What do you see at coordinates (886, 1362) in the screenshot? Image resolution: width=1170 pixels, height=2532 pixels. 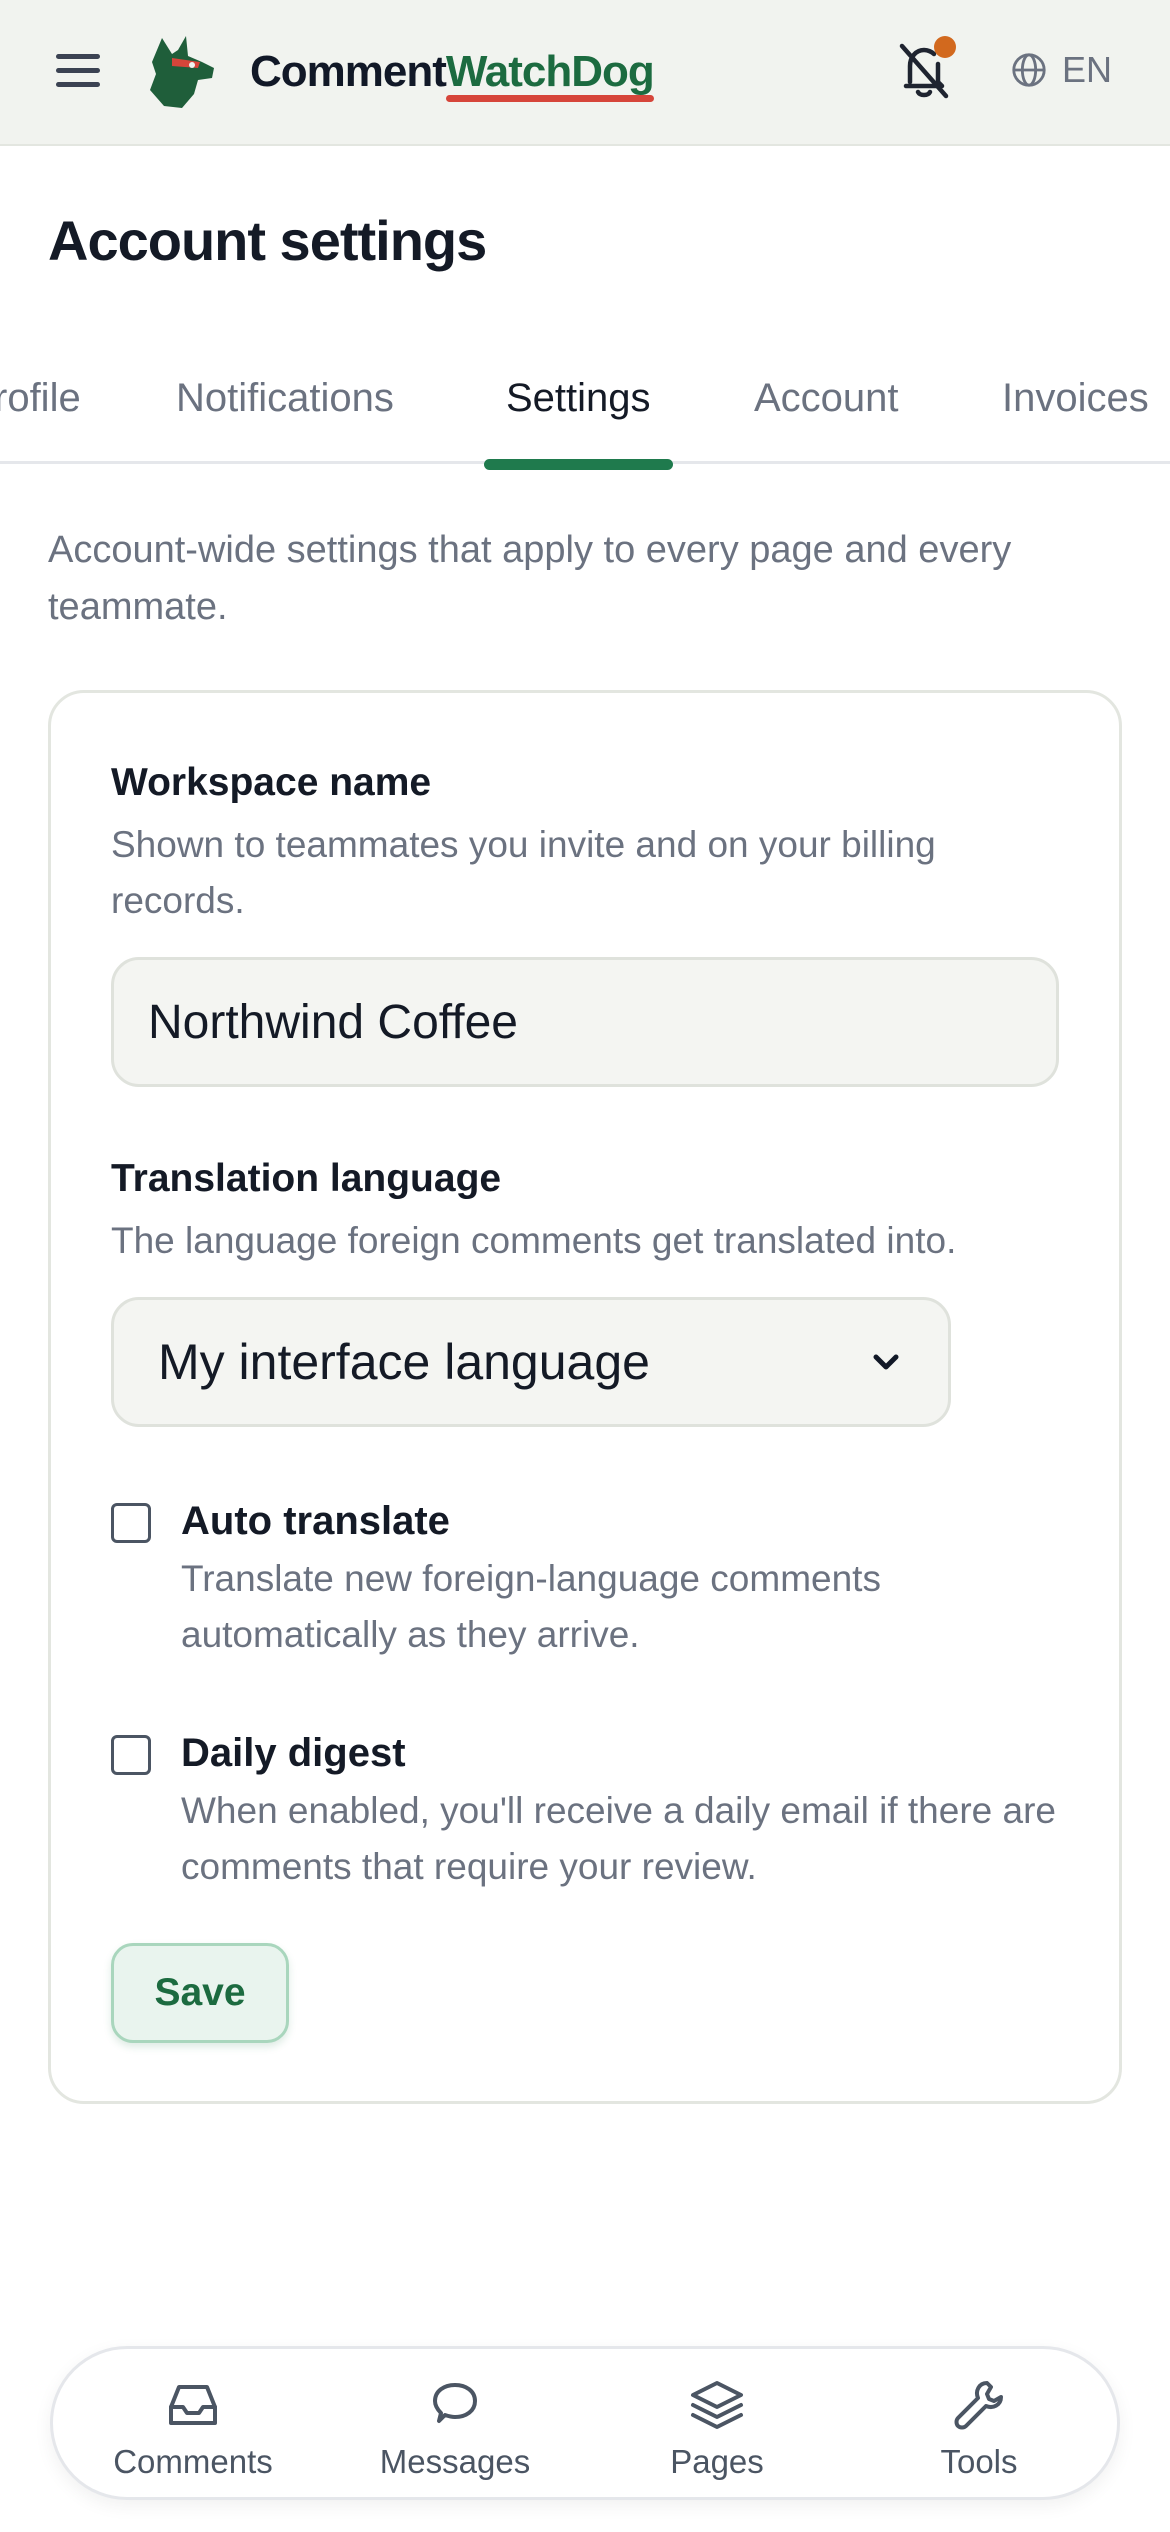 I see `chevron-down-icon` at bounding box center [886, 1362].